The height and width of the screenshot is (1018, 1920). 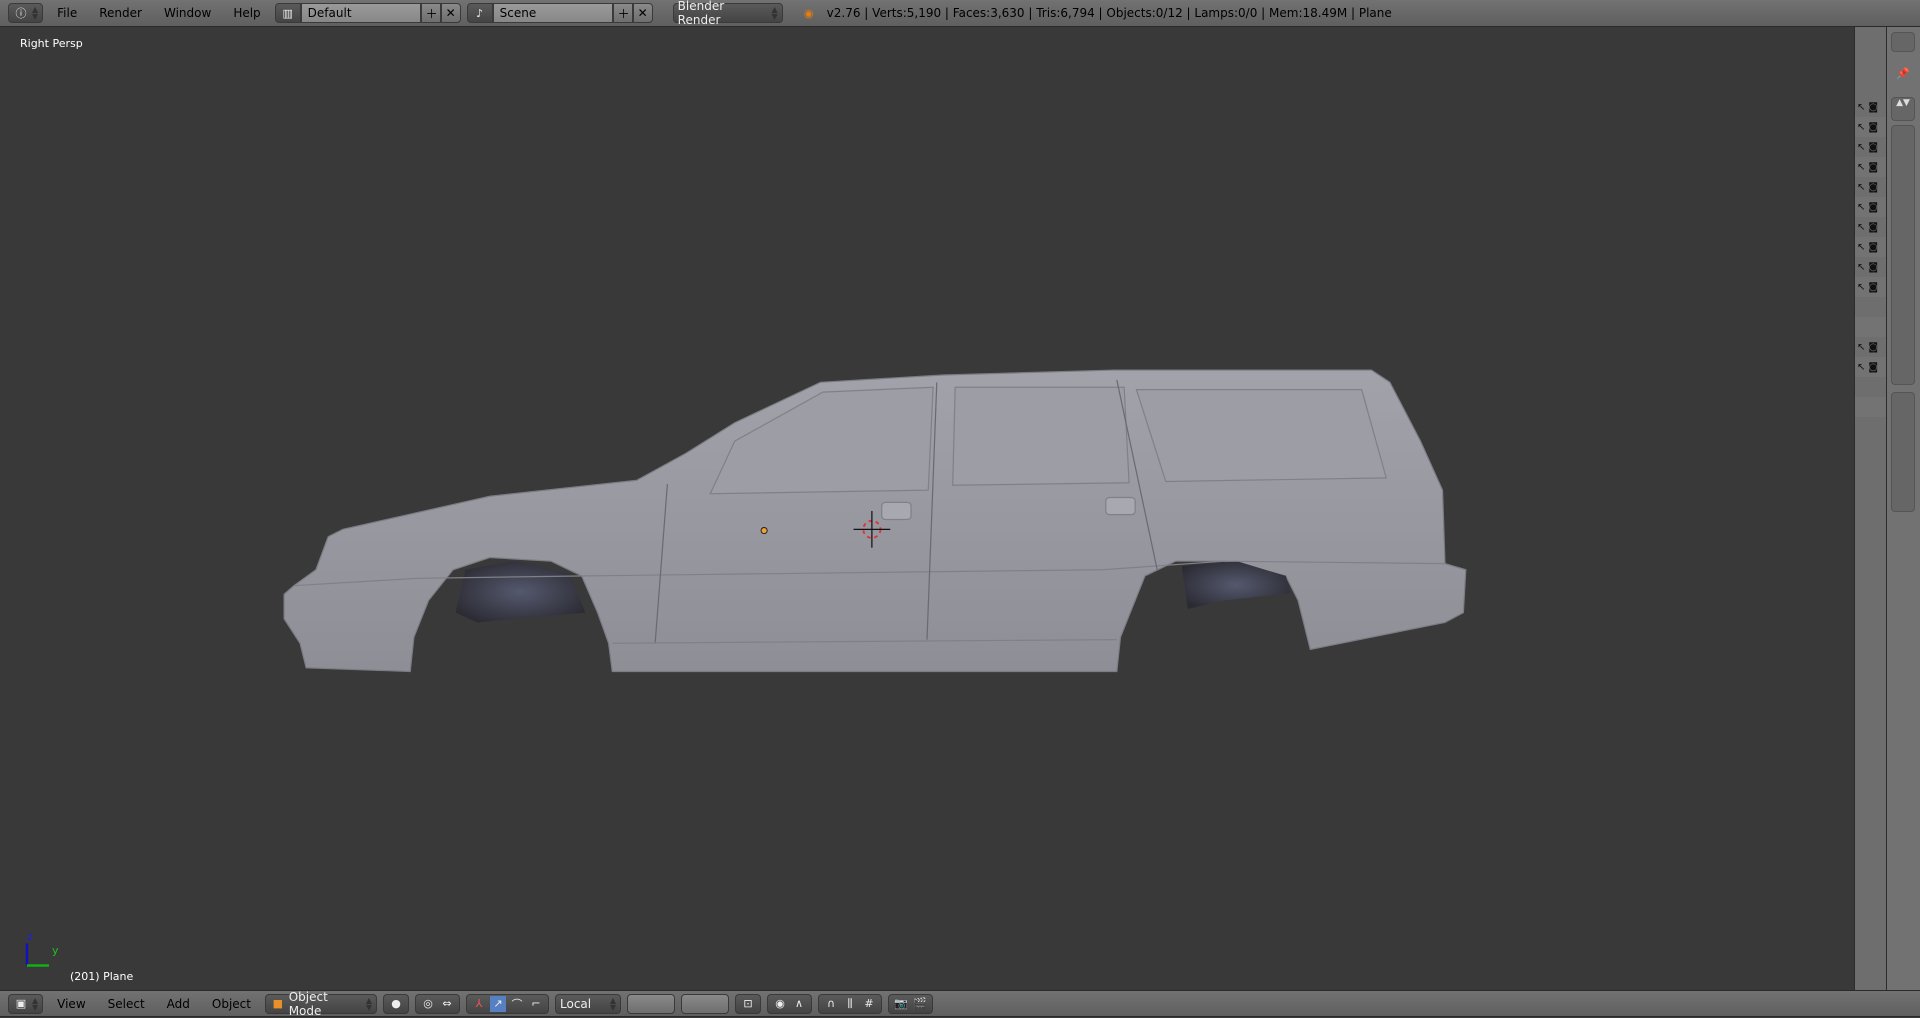 I want to click on proportional-edit-button: ◉ ∧, so click(x=789, y=1003).